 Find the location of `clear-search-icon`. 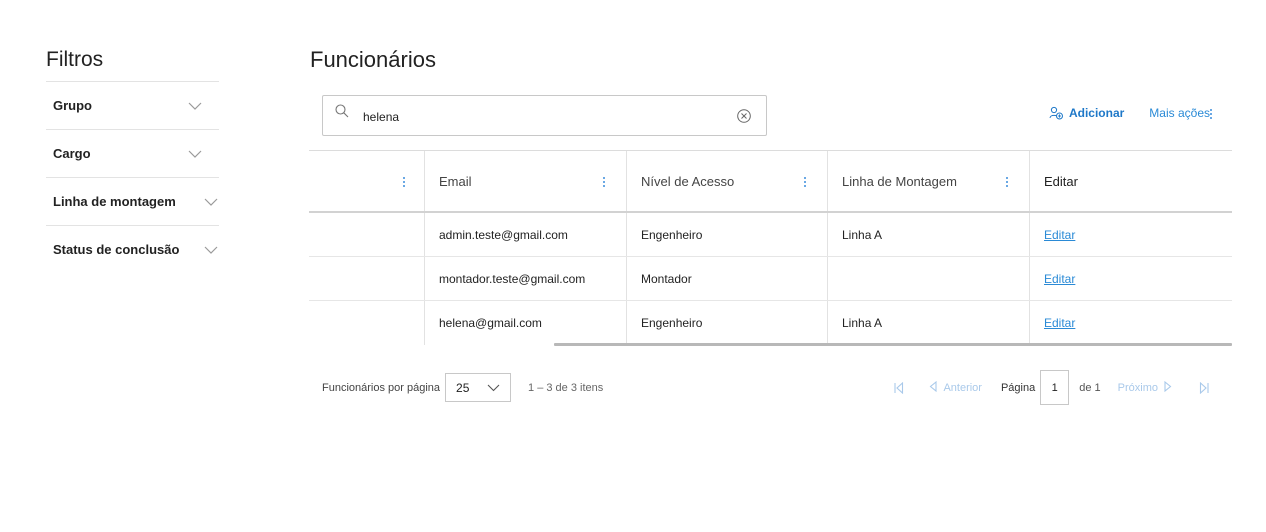

clear-search-icon is located at coordinates (744, 116).